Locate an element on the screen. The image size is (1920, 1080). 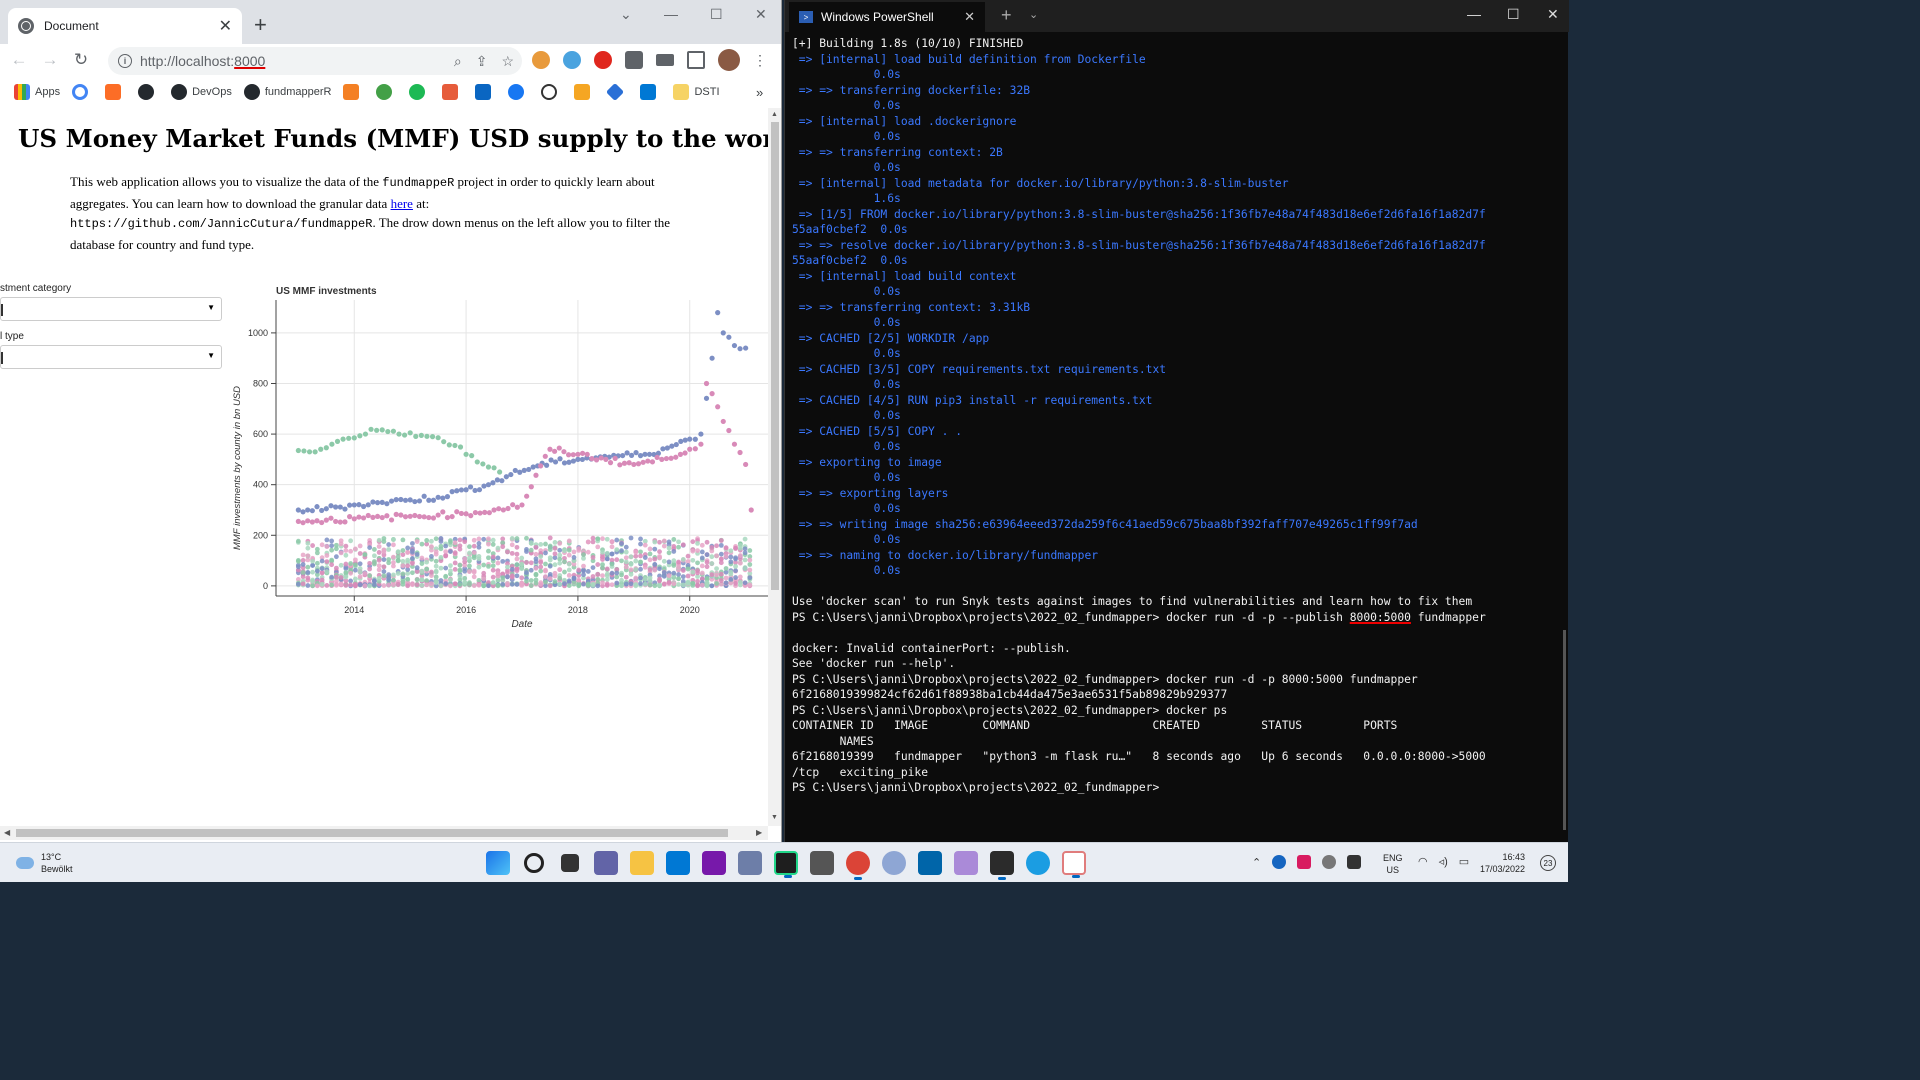
tab-search-icon: ⌄ is located at coordinates (626, 14).